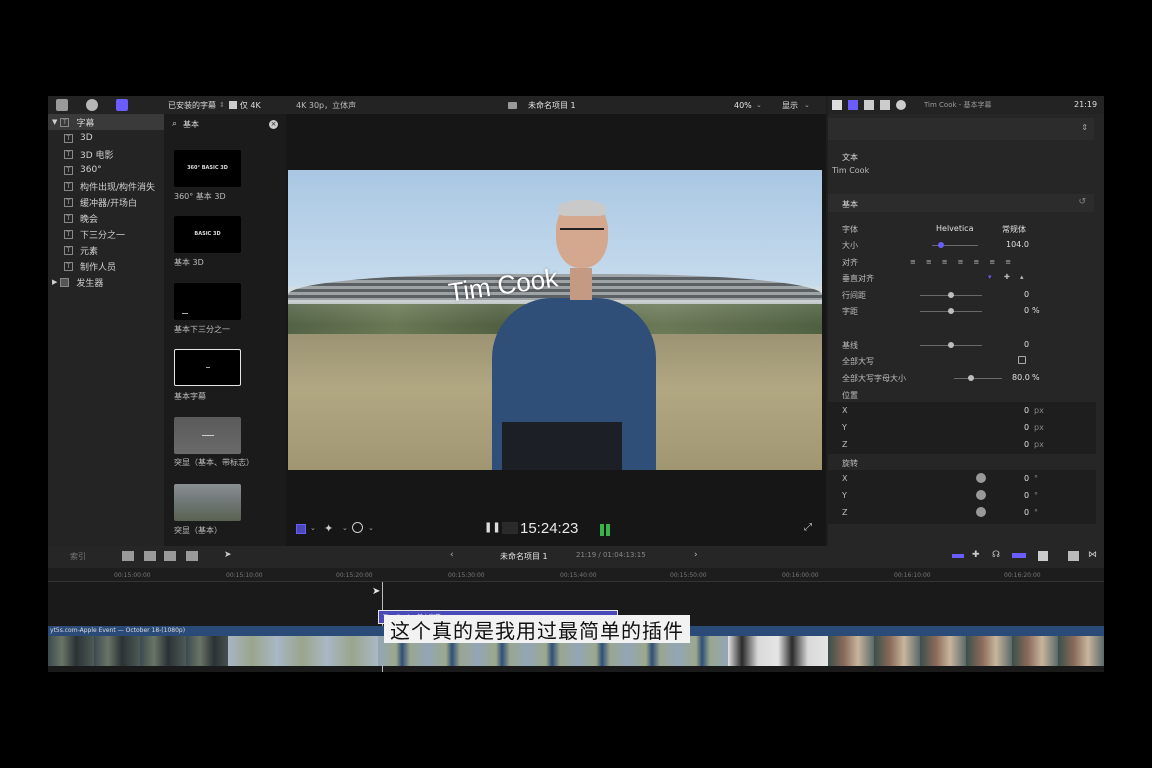  What do you see at coordinates (996, 555) in the screenshot?
I see `headphones-icon: ☊` at bounding box center [996, 555].